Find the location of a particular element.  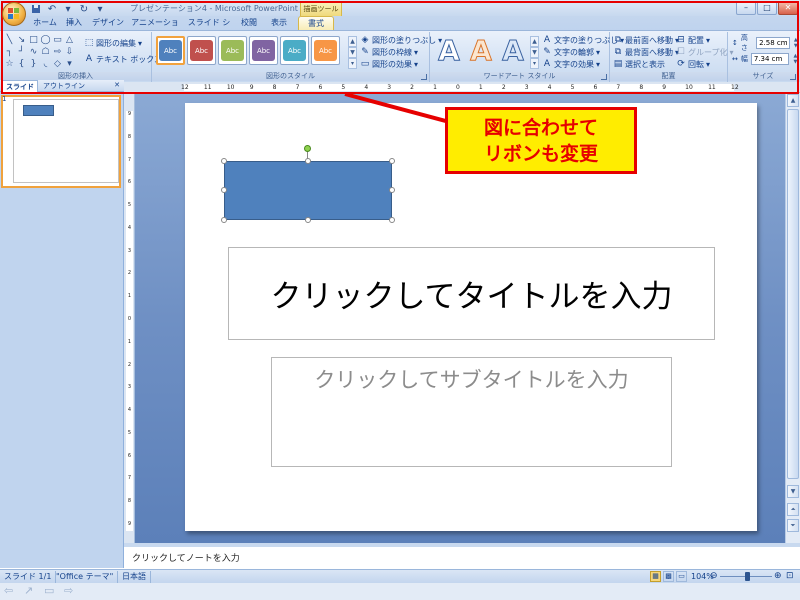

redo-icon: ↻ is located at coordinates (84, 9).